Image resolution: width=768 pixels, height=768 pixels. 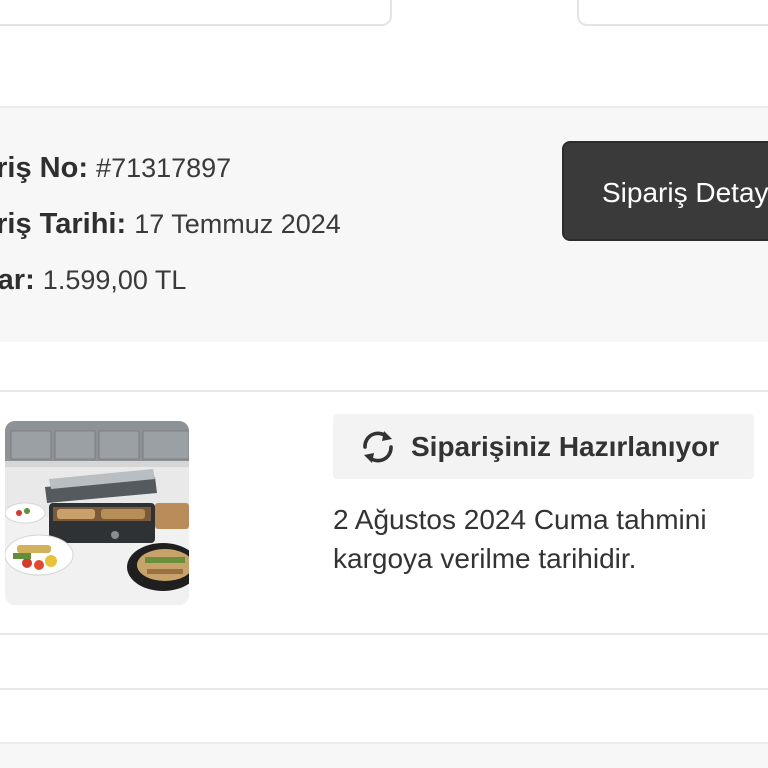 What do you see at coordinates (114, 280) in the screenshot?
I see `order-total-value: 1.599,00 TL` at bounding box center [114, 280].